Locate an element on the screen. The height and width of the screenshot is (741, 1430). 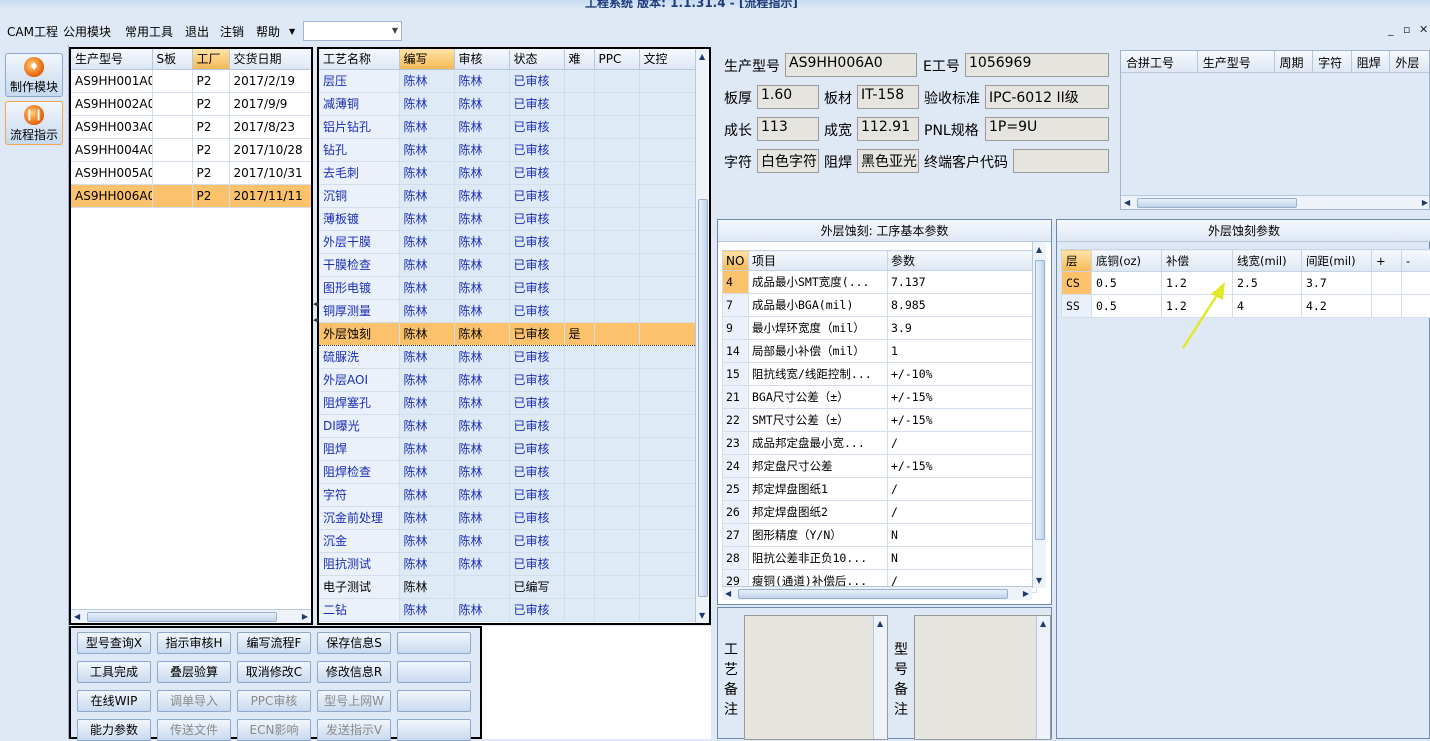
table-row: 干膜检查陈林陈林已审核 is located at coordinates (507, 264).